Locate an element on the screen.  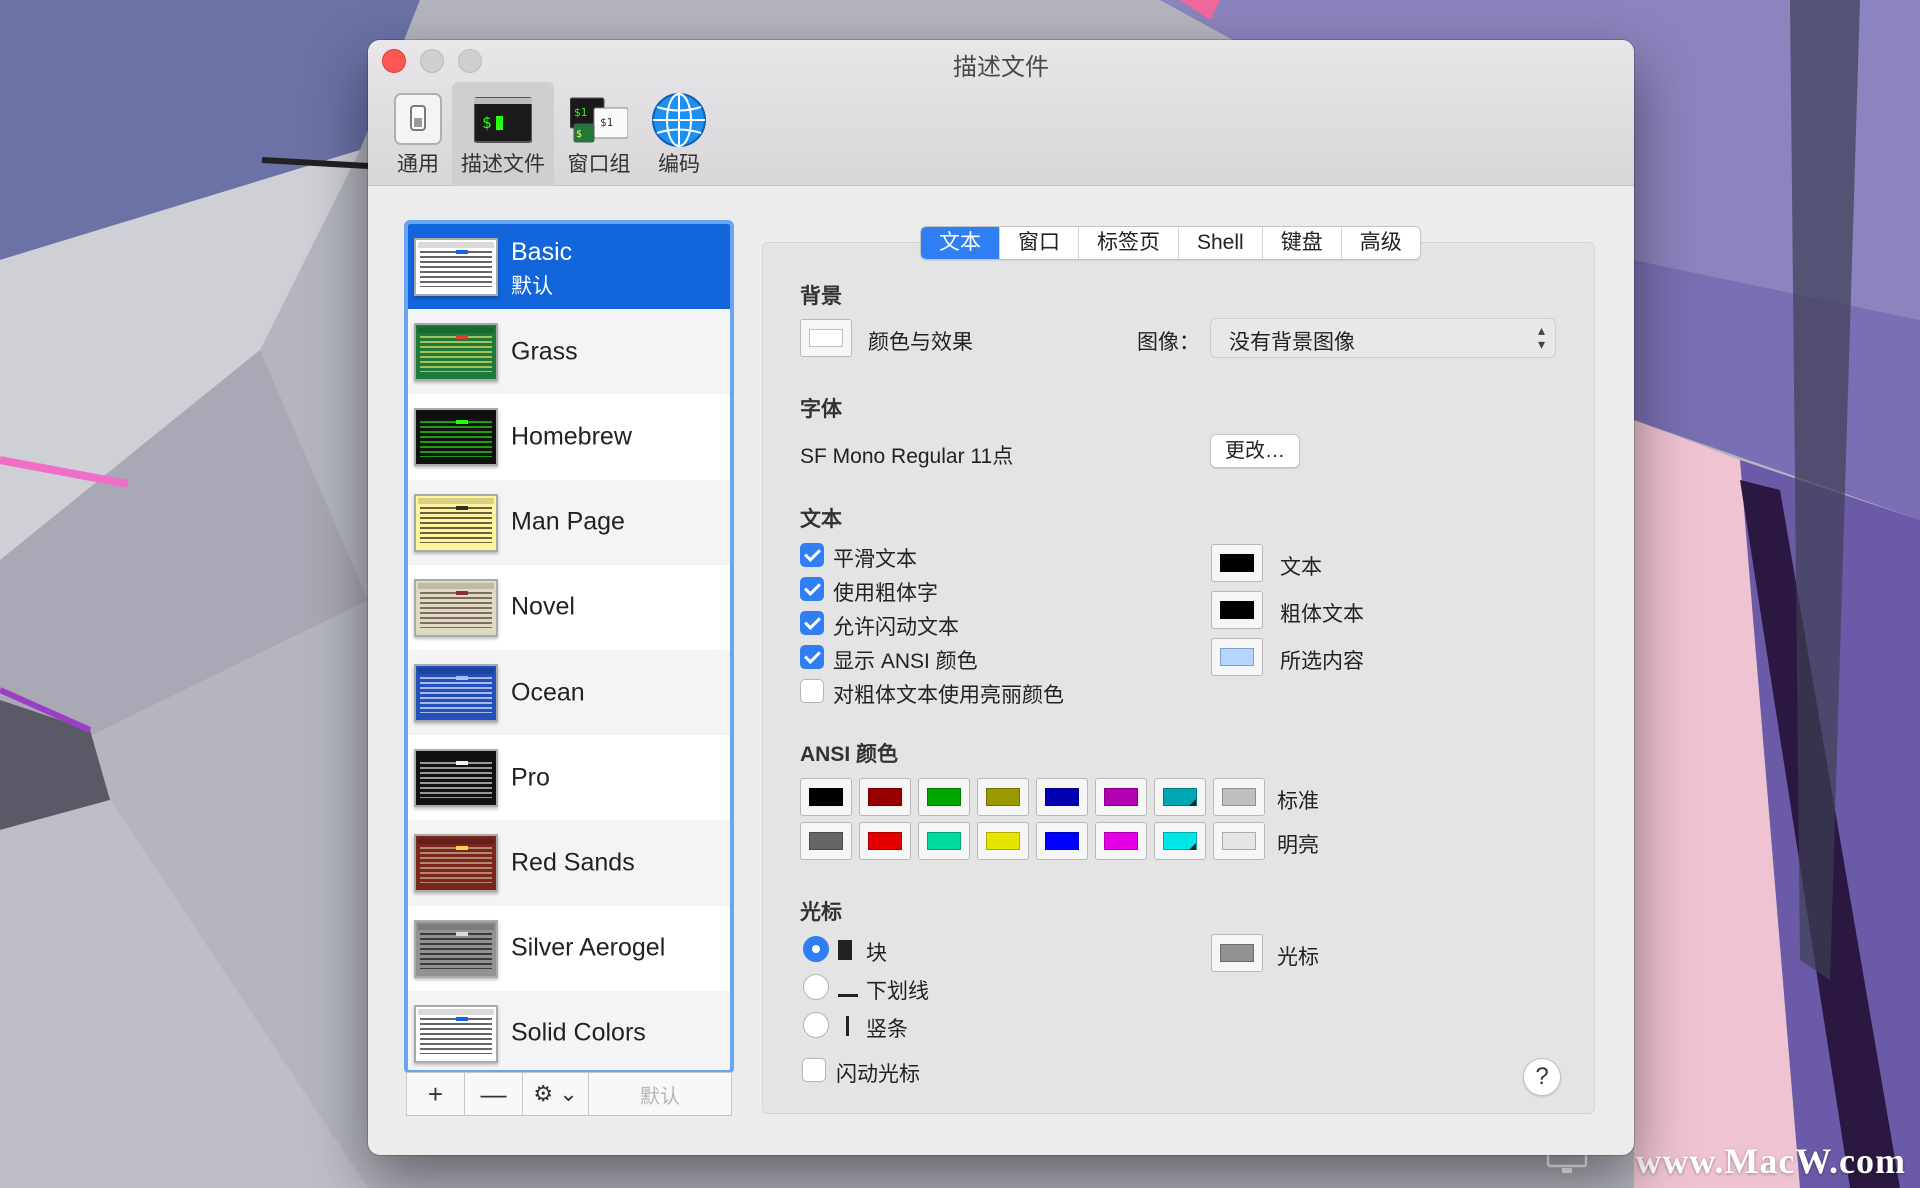
ansi-colors-label: 显示 ANSI 颜色 is located at coordinates (905, 661).